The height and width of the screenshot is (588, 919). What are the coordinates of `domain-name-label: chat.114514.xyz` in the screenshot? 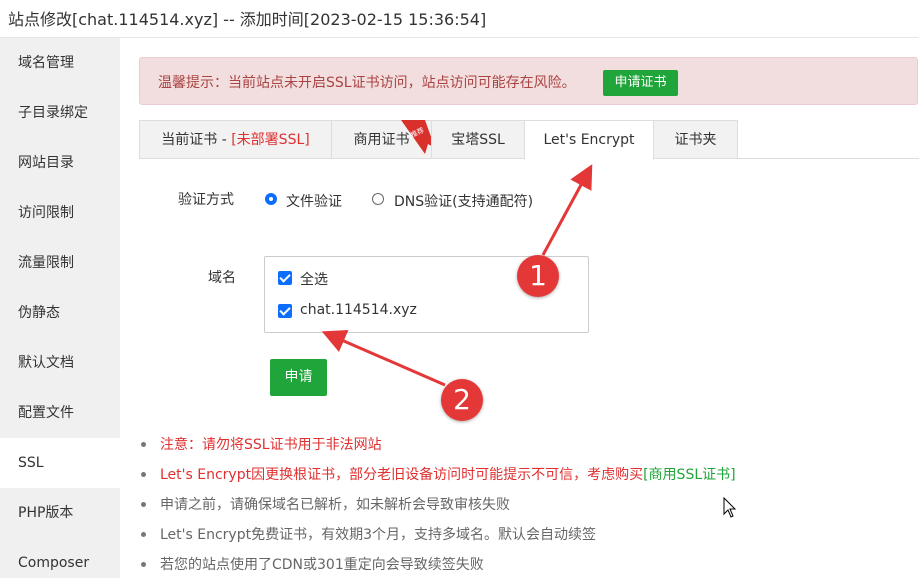 It's located at (358, 310).